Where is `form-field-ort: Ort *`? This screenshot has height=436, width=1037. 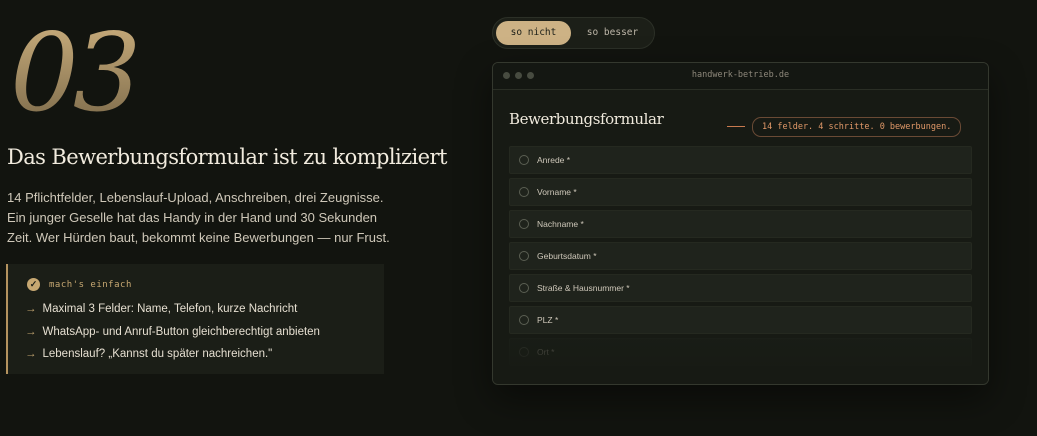
form-field-ort: Ort * is located at coordinates (740, 352).